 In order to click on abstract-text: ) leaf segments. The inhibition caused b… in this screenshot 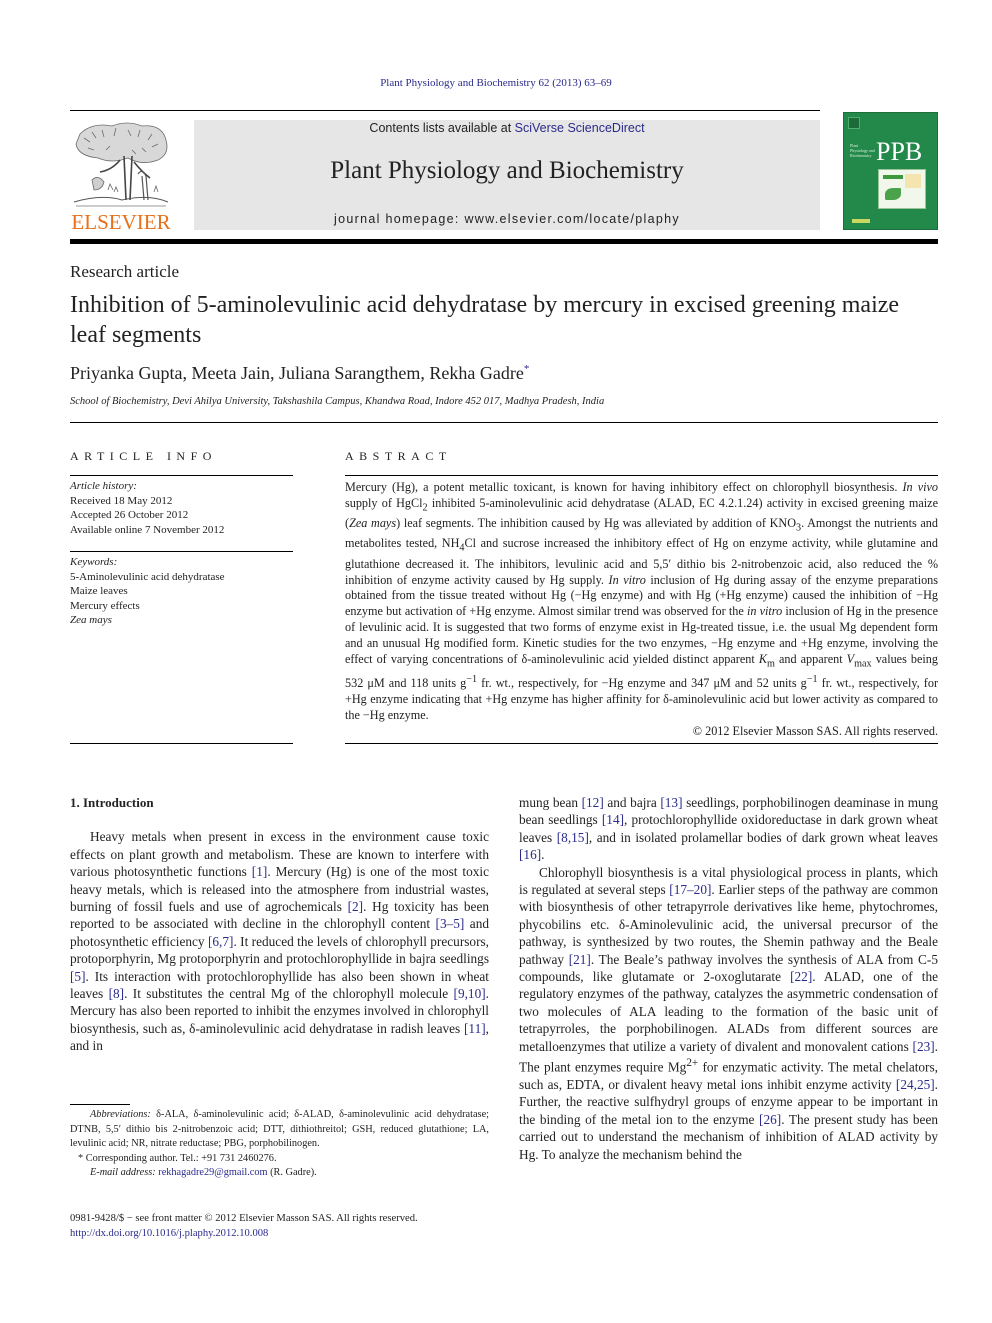, I will do `click(596, 523)`.